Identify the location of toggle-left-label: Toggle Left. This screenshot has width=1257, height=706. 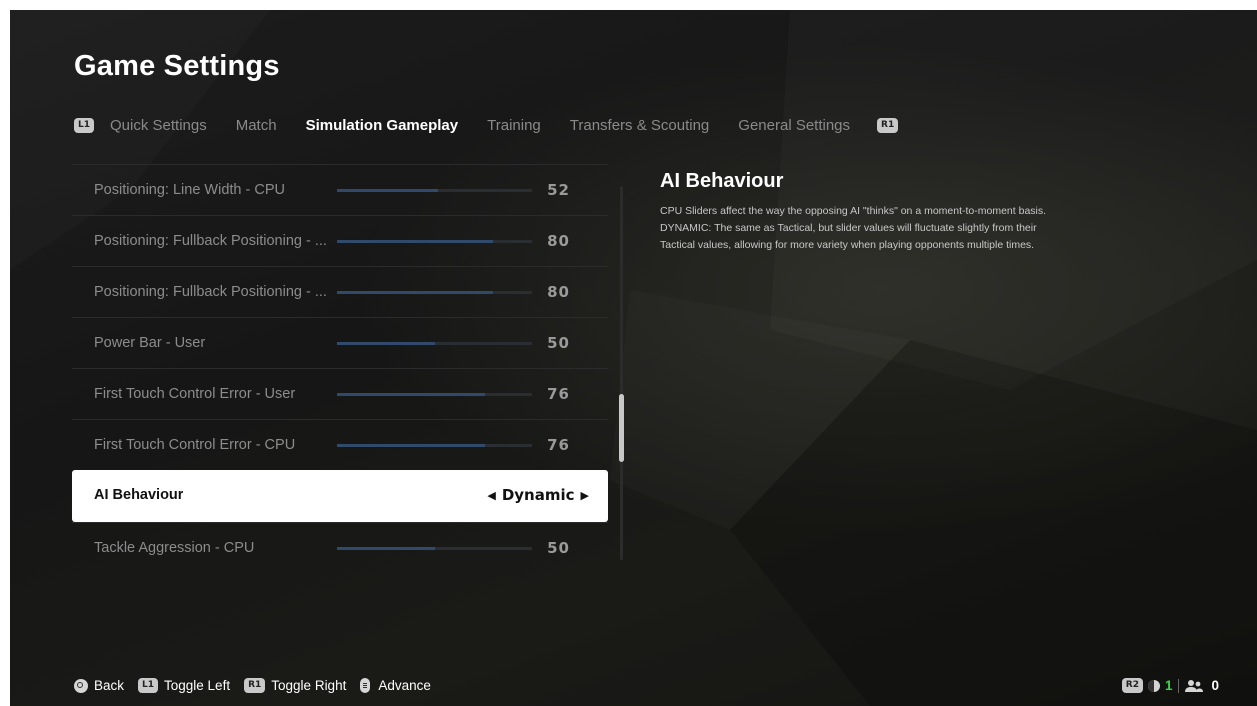
(197, 685).